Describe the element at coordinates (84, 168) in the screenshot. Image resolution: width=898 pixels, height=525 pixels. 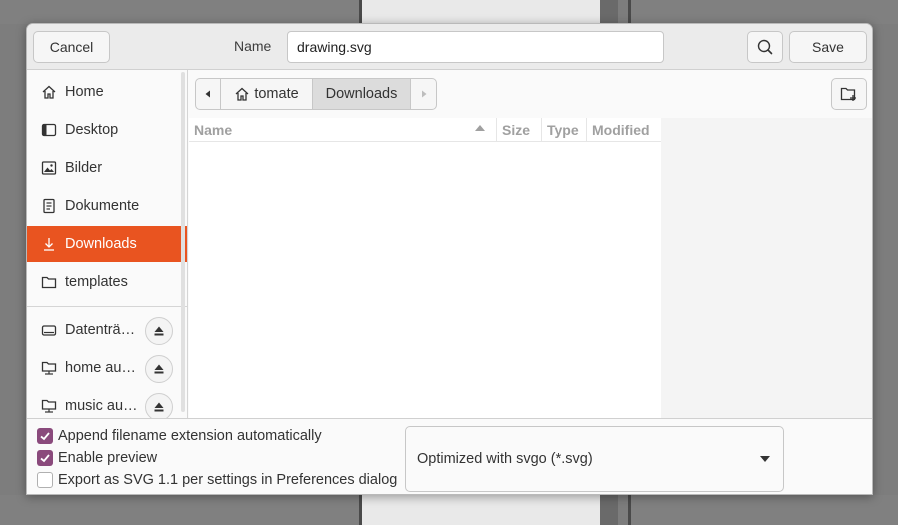
I see `sidebar-item-label: Bilder` at that location.